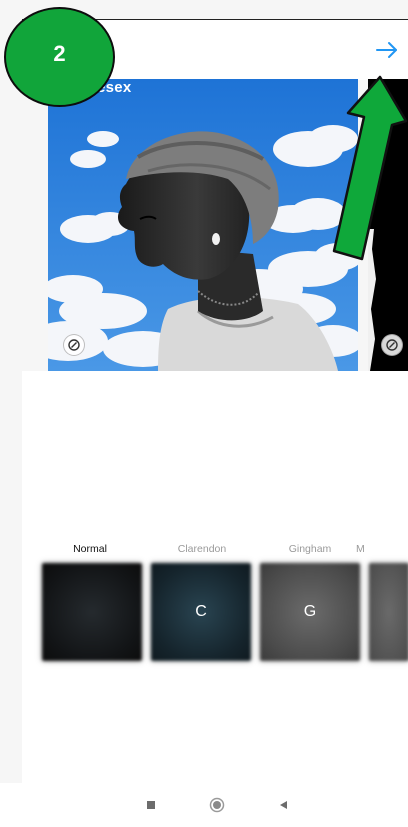 This screenshot has width=408, height=827. Describe the element at coordinates (376, 549) in the screenshot. I see `filter-label-m: M` at that location.